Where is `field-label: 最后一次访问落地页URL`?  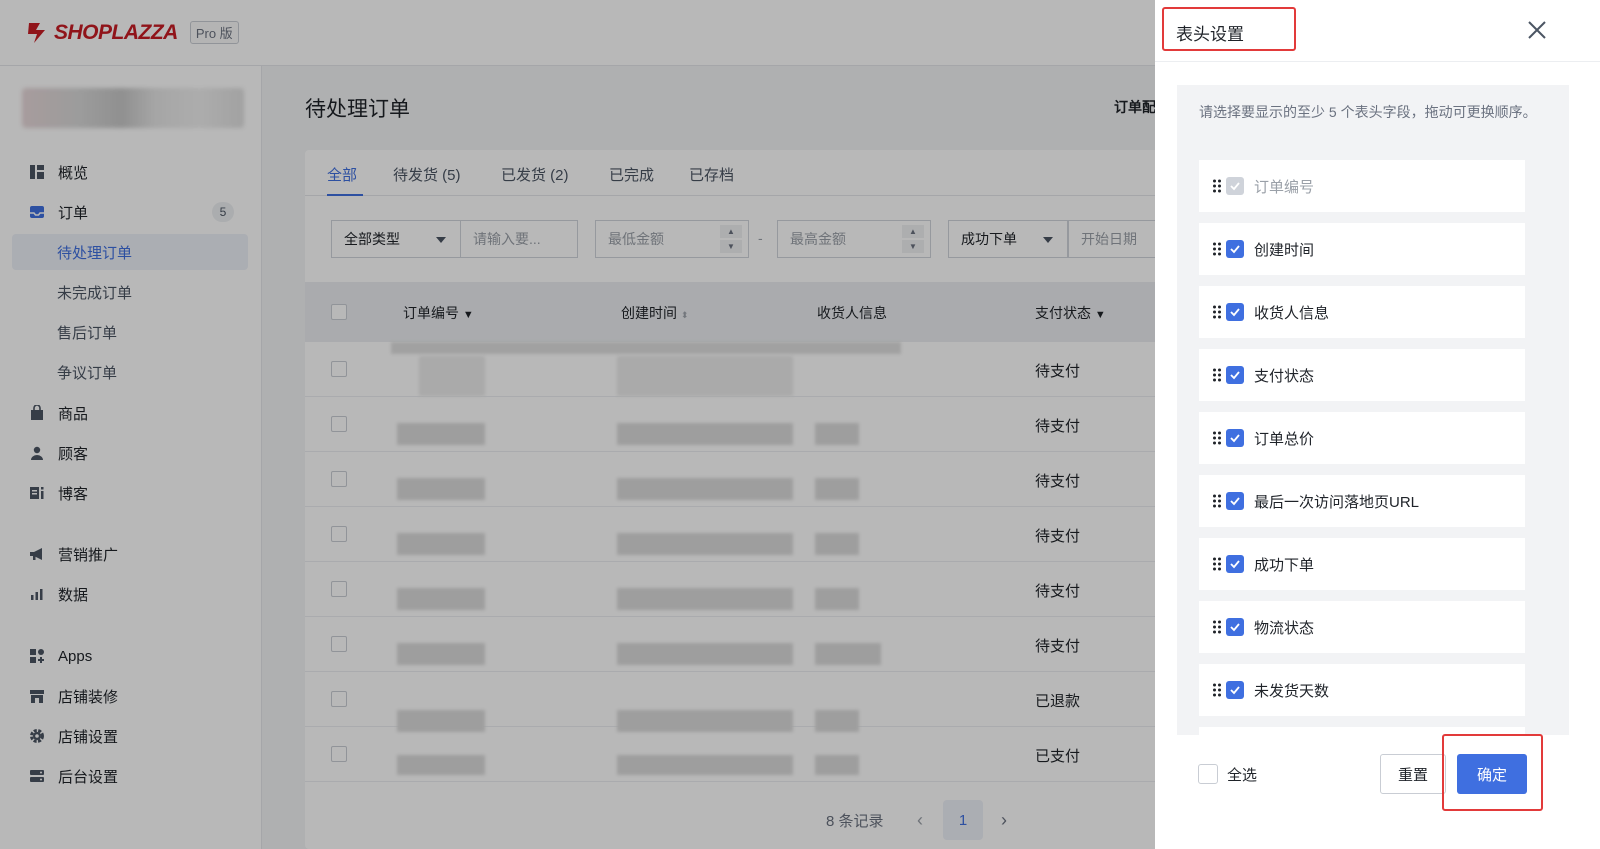 field-label: 最后一次访问落地页URL is located at coordinates (1337, 502).